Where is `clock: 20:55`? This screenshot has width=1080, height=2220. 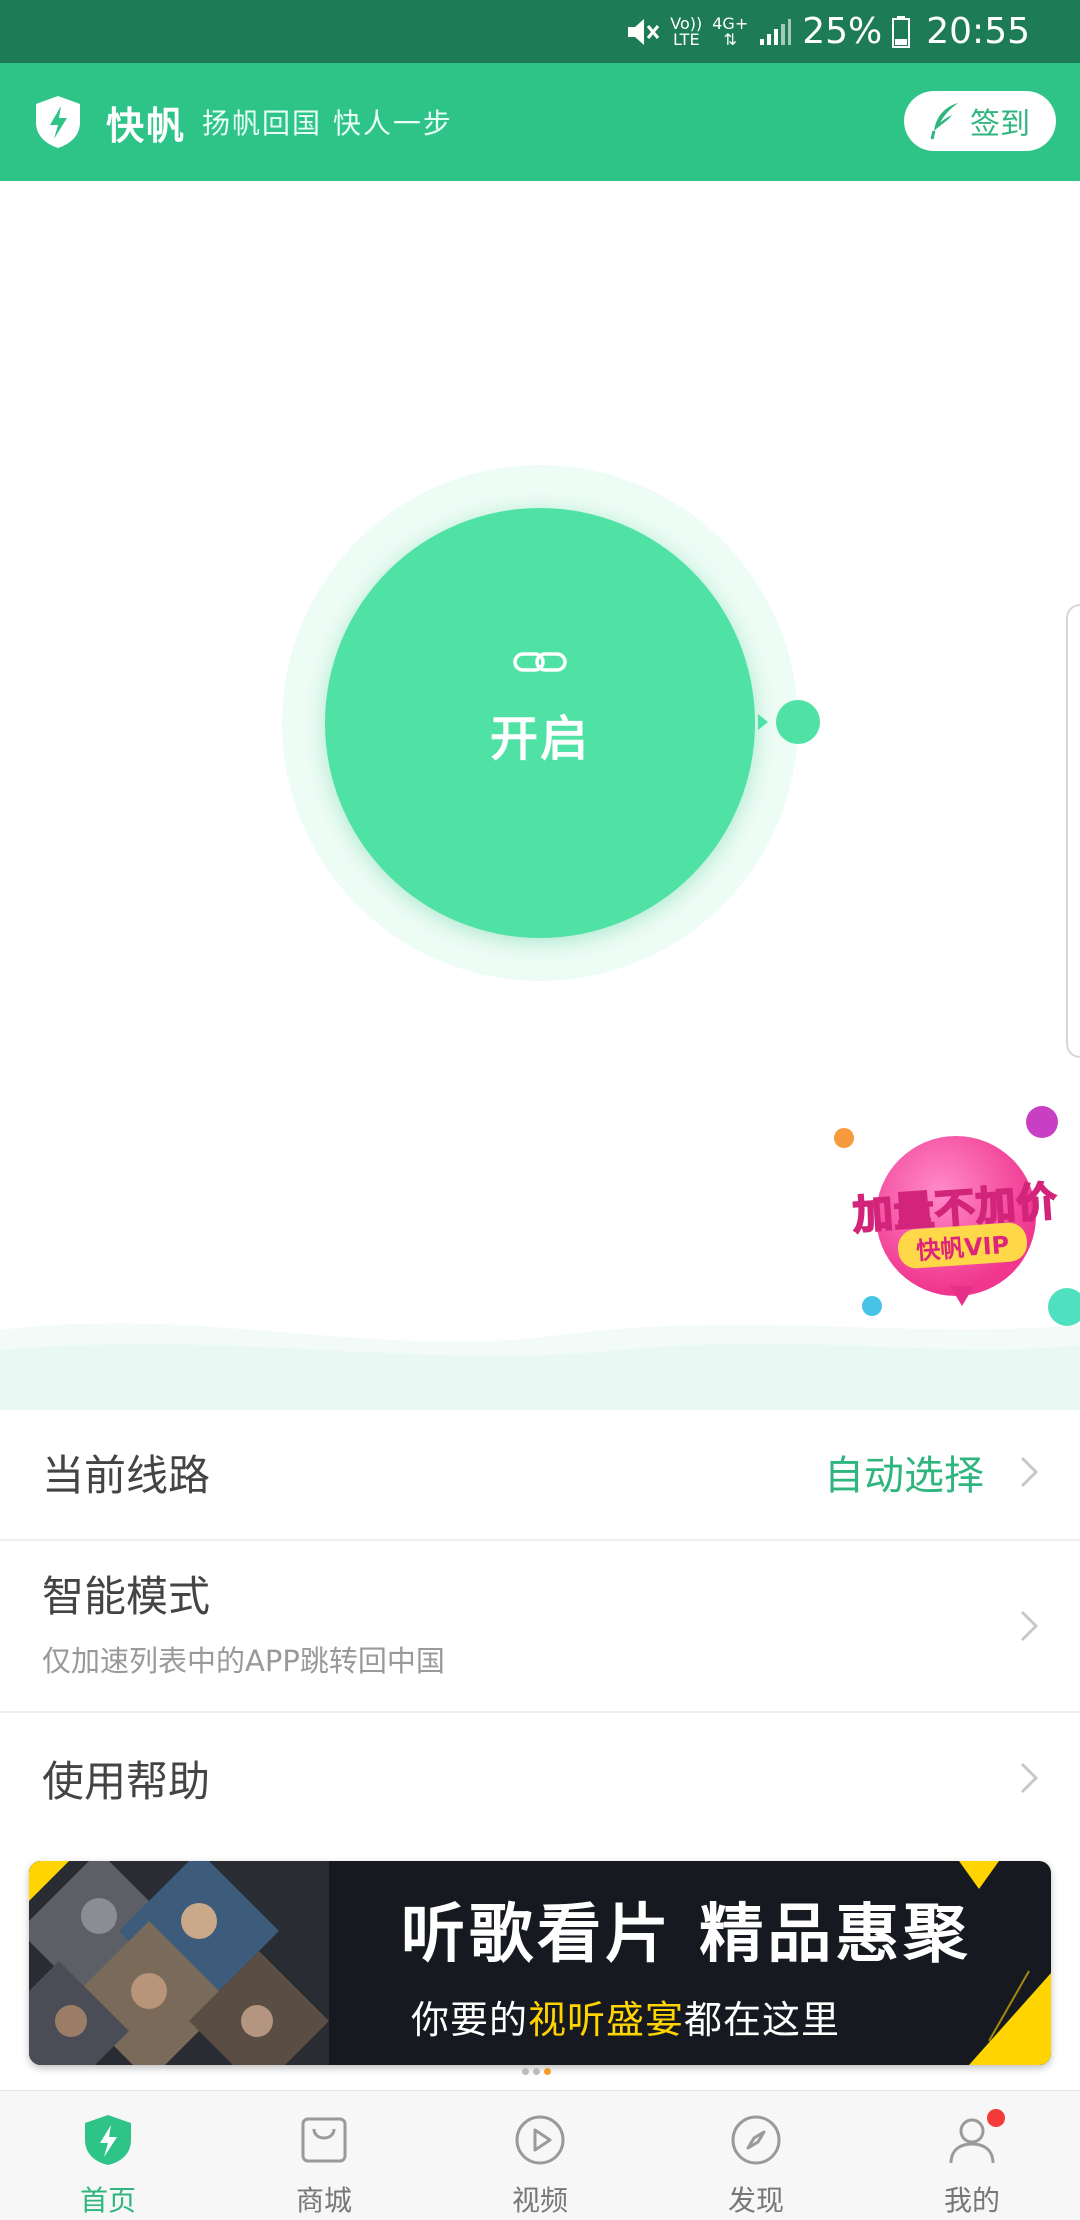 clock: 20:55 is located at coordinates (978, 31).